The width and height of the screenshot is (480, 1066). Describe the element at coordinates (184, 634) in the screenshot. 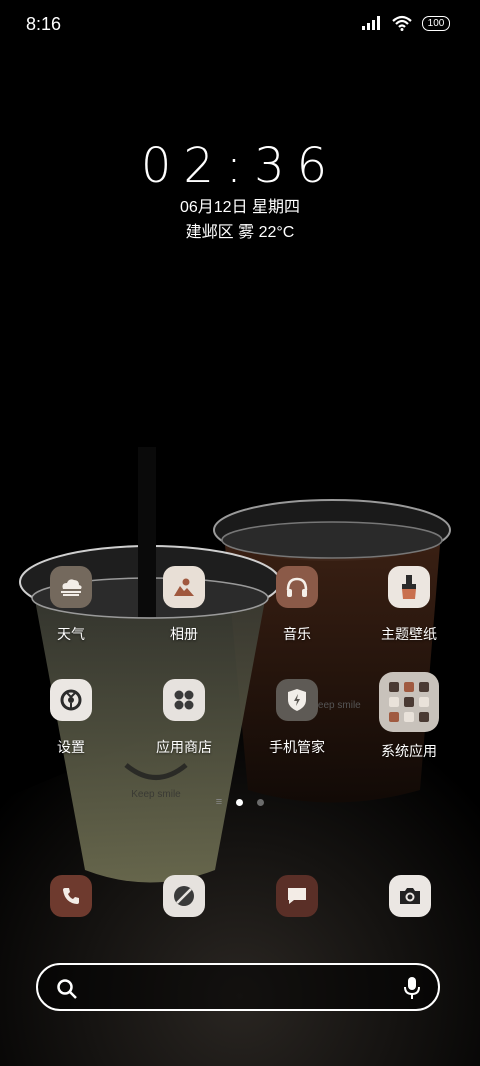

I see `app-label: 相册` at that location.